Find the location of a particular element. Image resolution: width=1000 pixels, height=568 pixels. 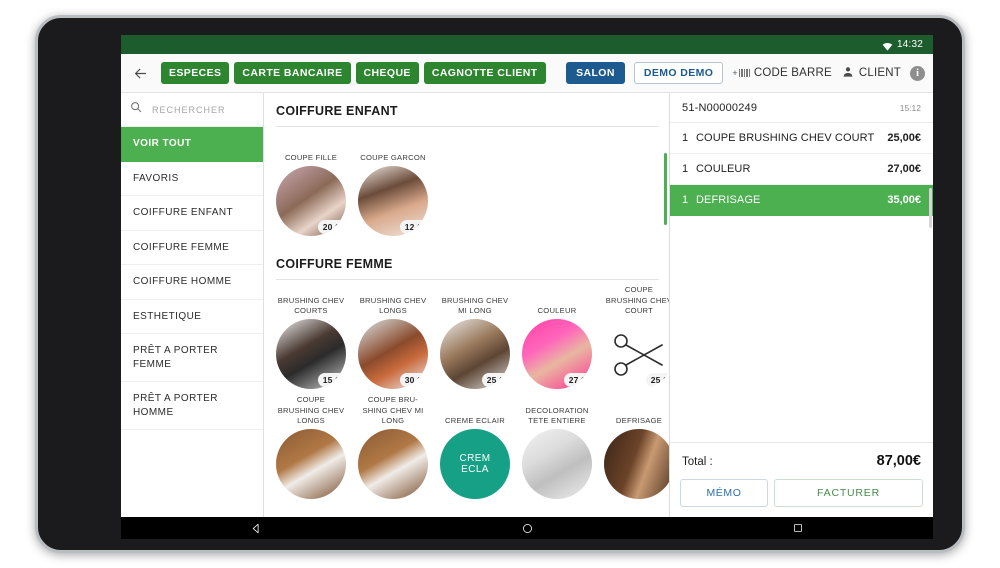

receipt-header: 51-N00000249 15:12 is located at coordinates (801, 108).